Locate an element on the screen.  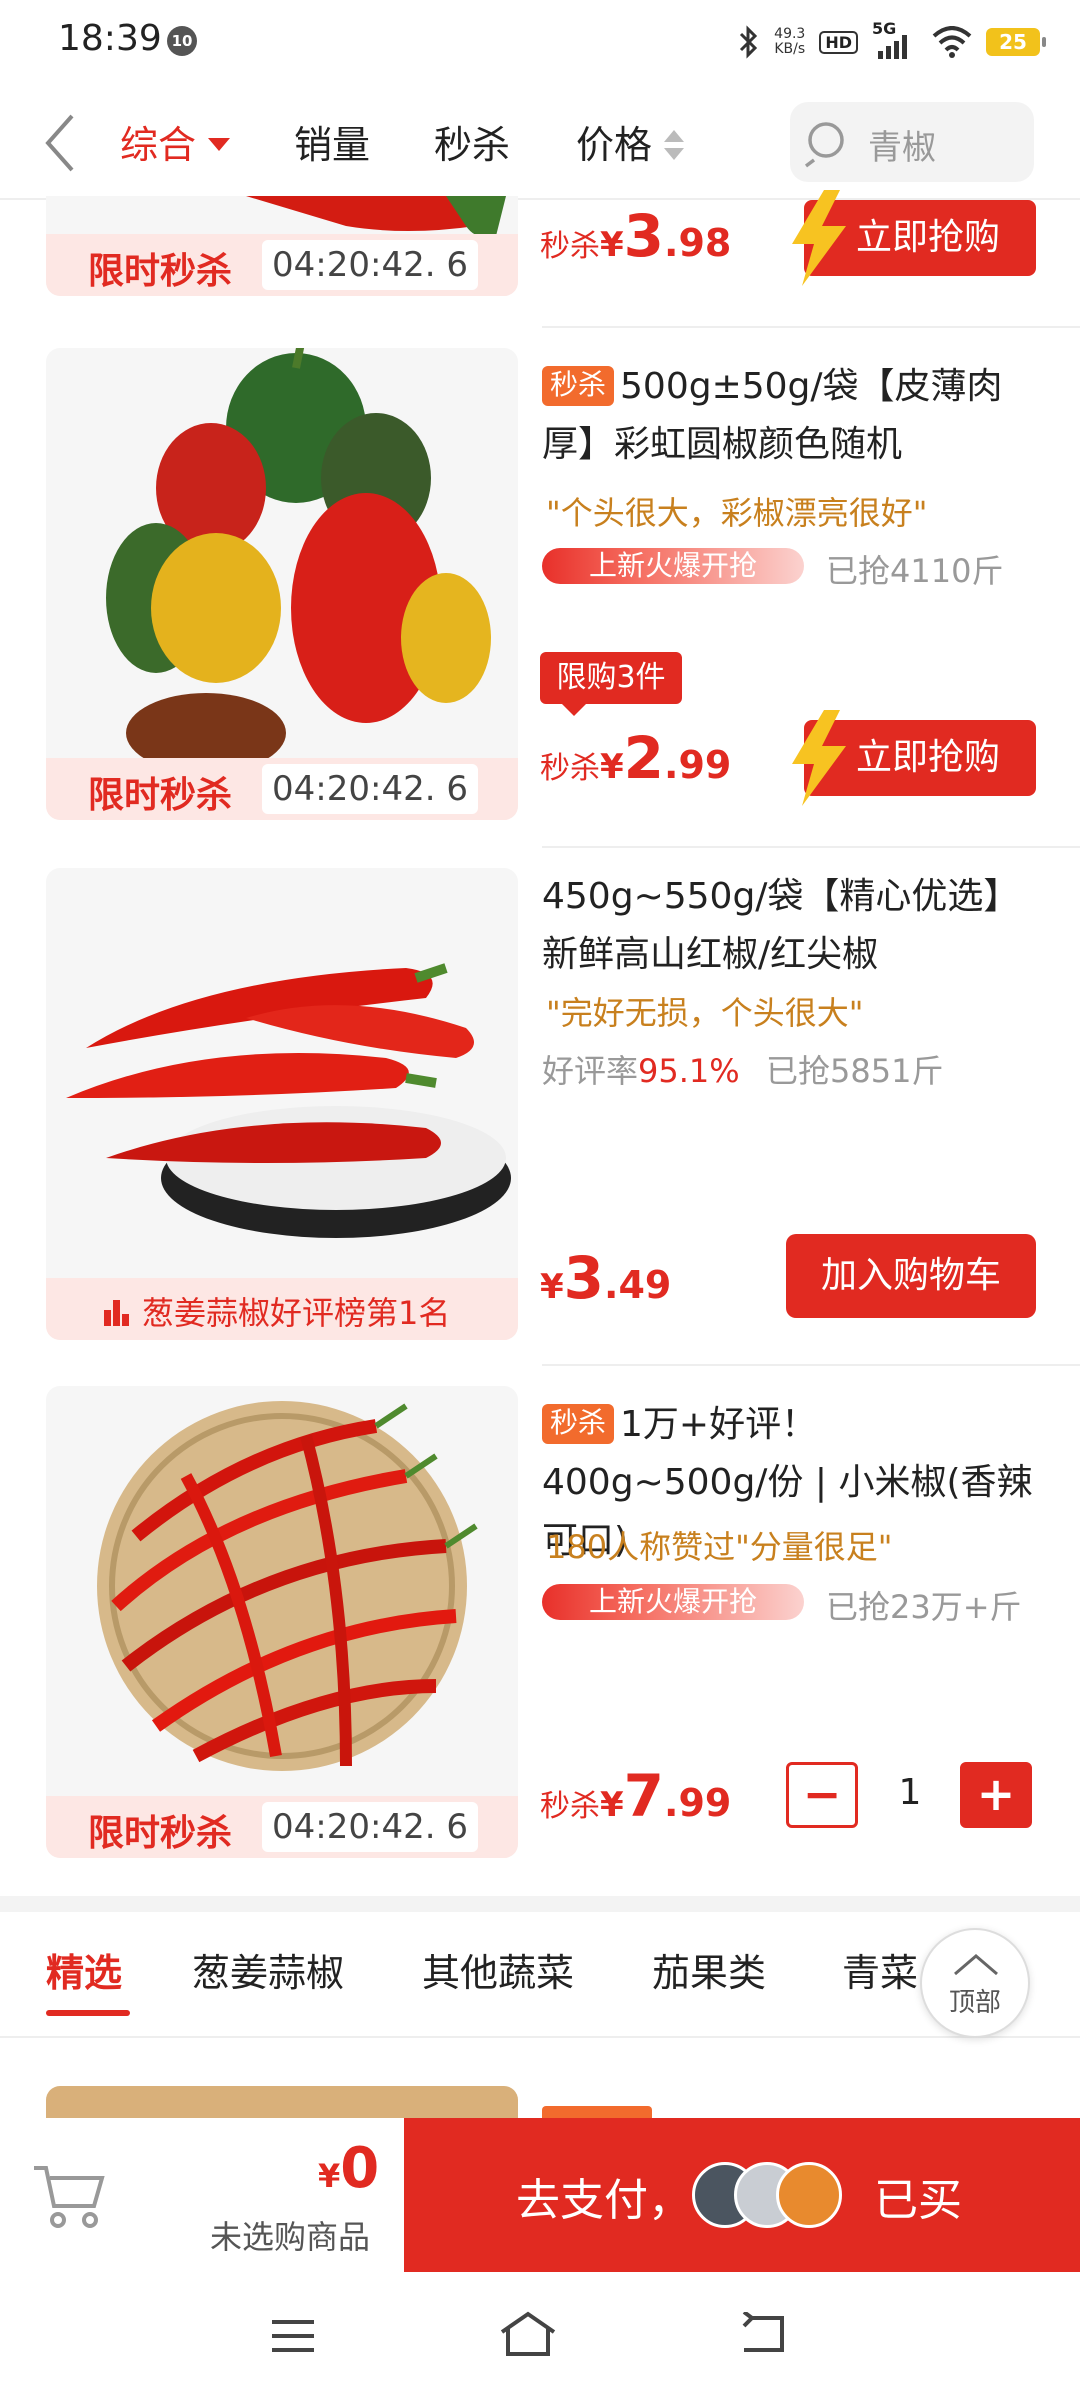
wifi-icon is located at coordinates (952, 42).